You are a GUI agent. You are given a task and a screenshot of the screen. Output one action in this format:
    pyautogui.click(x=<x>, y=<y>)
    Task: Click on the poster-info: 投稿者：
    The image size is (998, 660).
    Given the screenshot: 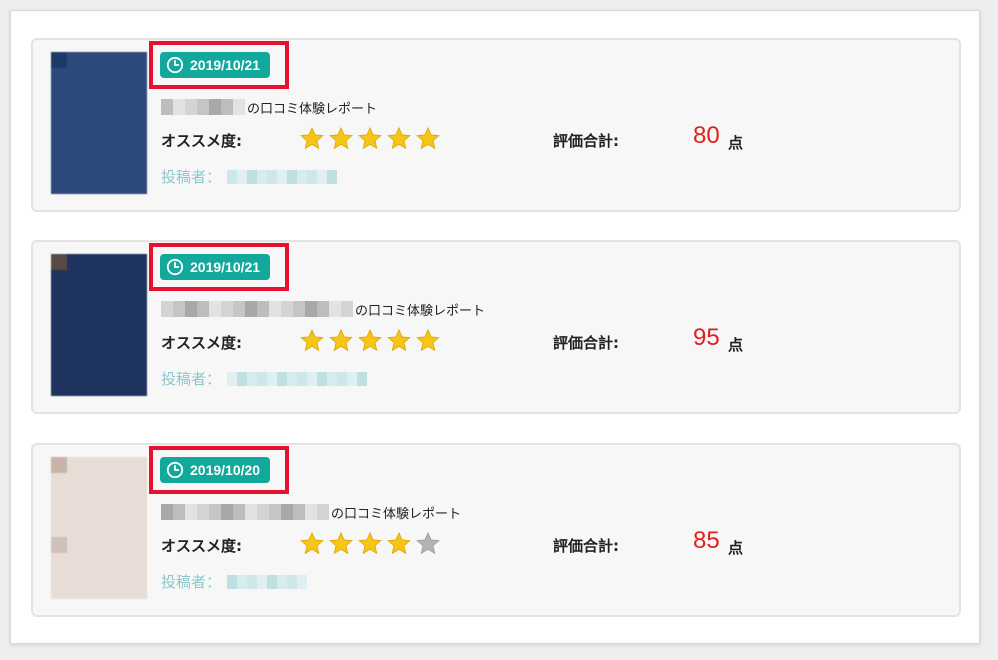 What is the action you would take?
    pyautogui.click(x=264, y=378)
    